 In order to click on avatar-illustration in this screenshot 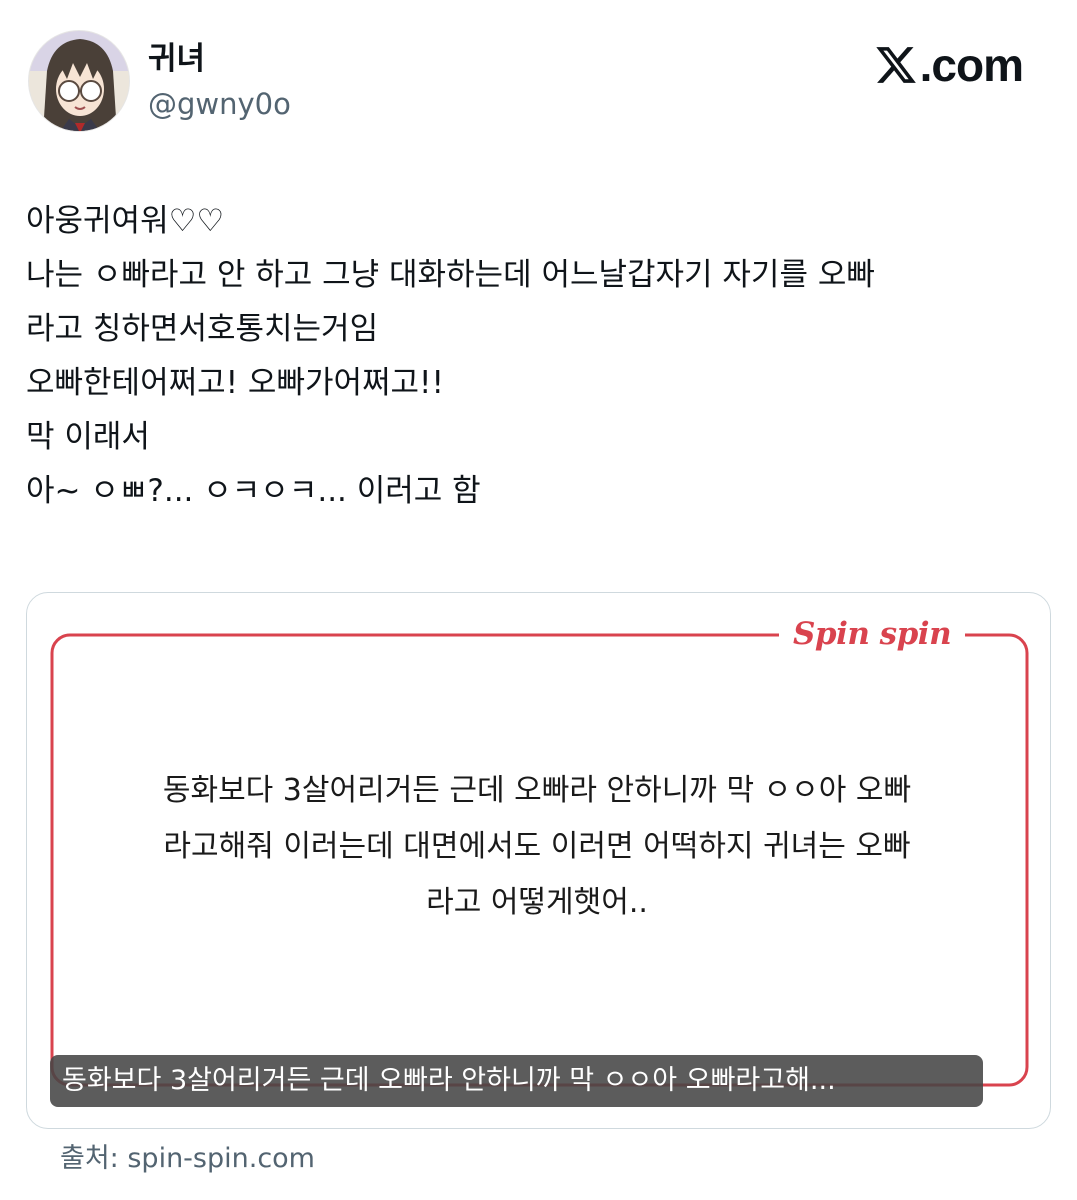, I will do `click(79, 81)`.